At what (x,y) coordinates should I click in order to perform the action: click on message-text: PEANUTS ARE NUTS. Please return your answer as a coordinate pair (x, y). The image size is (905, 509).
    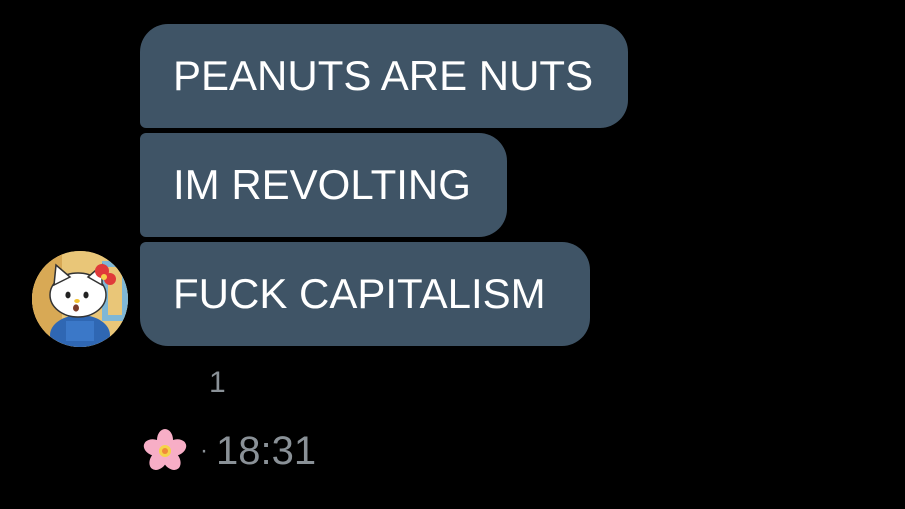
    Looking at the image, I should click on (383, 75).